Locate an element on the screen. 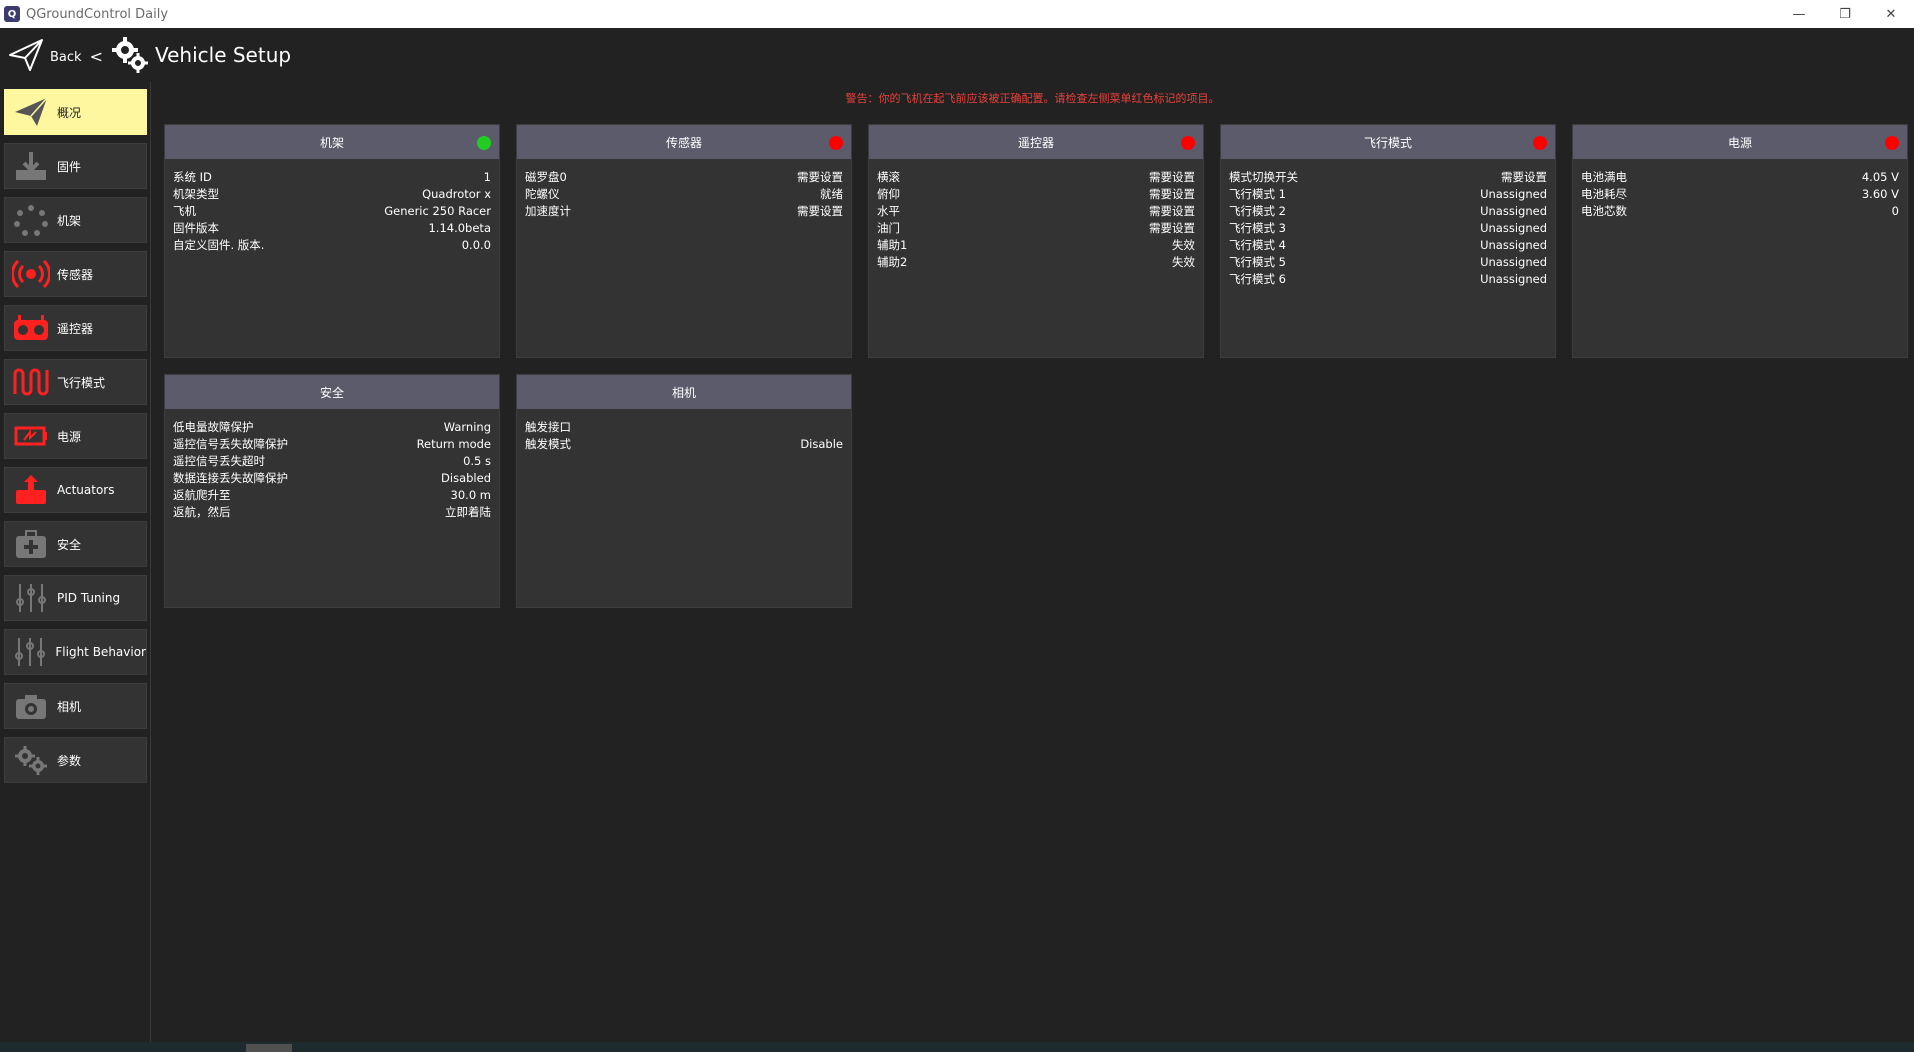  sidebar-item-sensors: 传感器 is located at coordinates (75, 274).